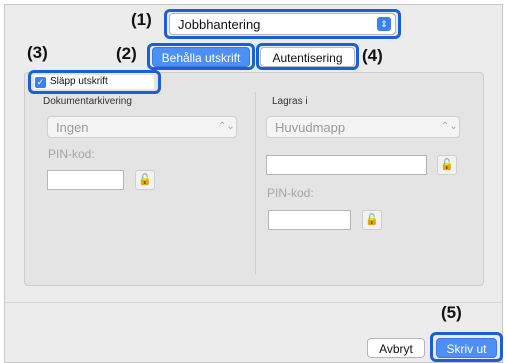 The height and width of the screenshot is (363, 507). What do you see at coordinates (72, 127) in the screenshot?
I see `document-archiving-value: Ingen` at bounding box center [72, 127].